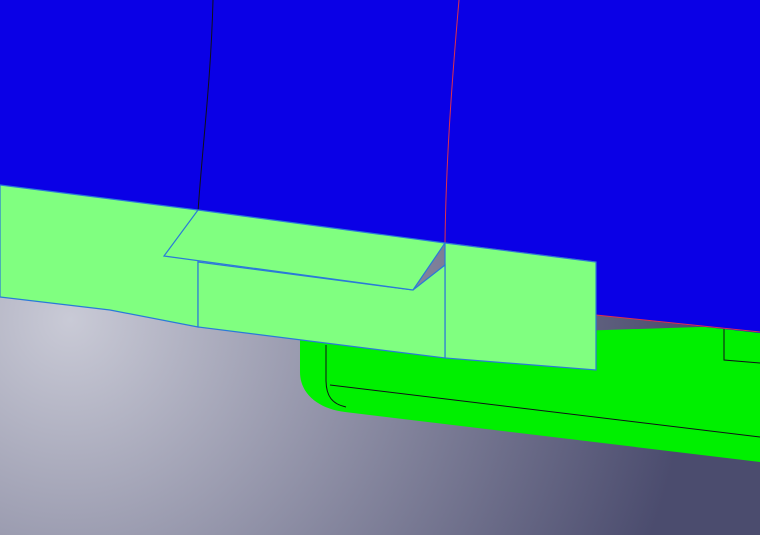 The height and width of the screenshot is (535, 760). I want to click on pale-green-side-plate, so click(520, 306).